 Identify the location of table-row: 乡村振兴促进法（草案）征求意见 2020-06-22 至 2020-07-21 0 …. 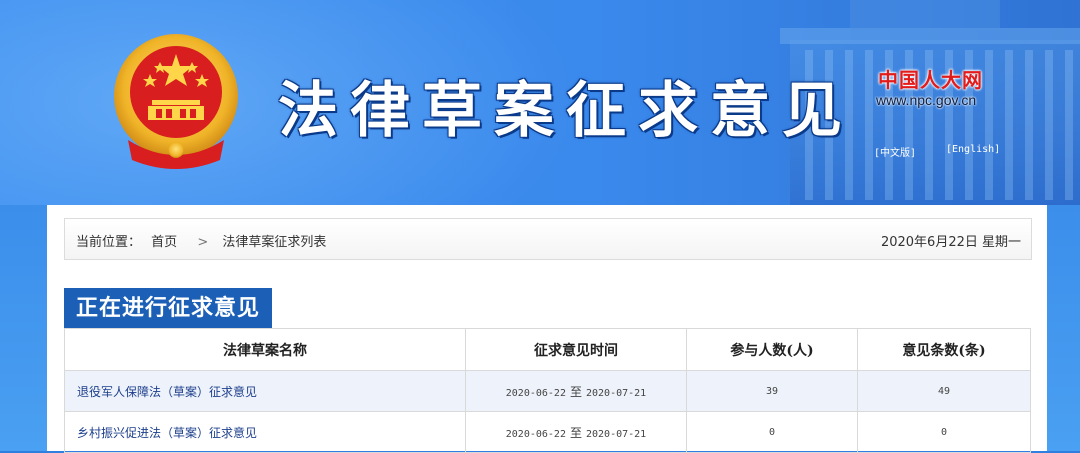
(547, 432).